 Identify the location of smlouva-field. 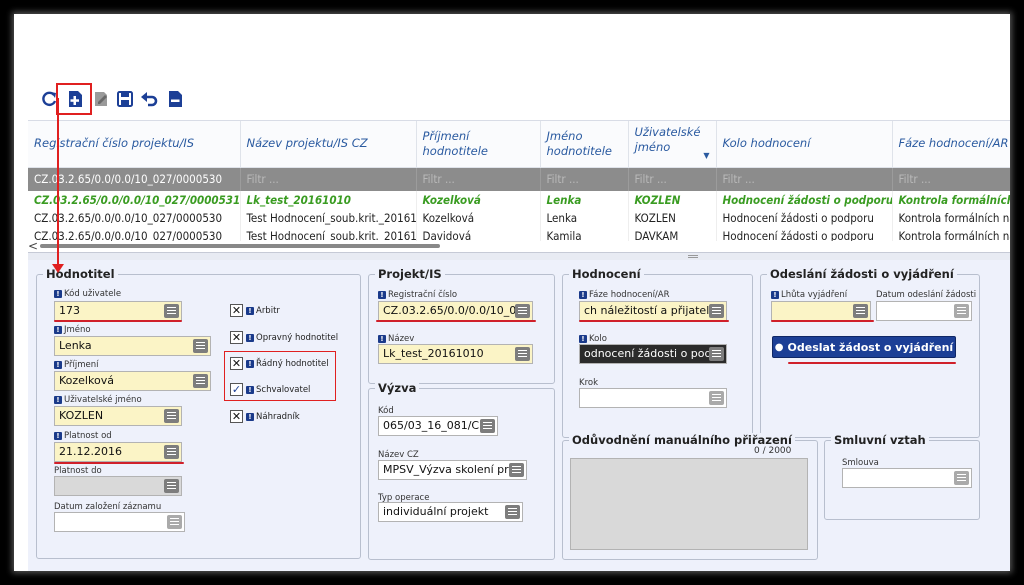
(907, 478).